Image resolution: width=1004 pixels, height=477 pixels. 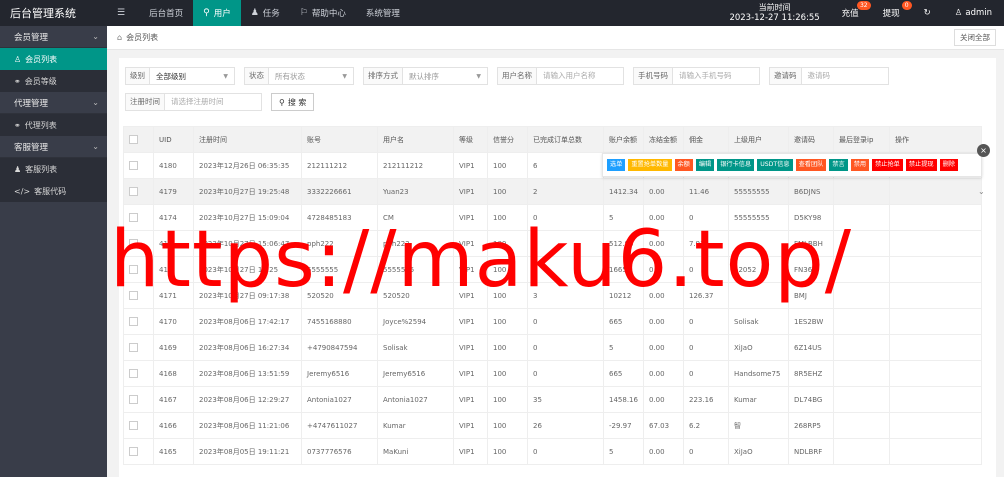 I want to click on status-filter: 状态 所有状态 ▼, so click(x=299, y=76).